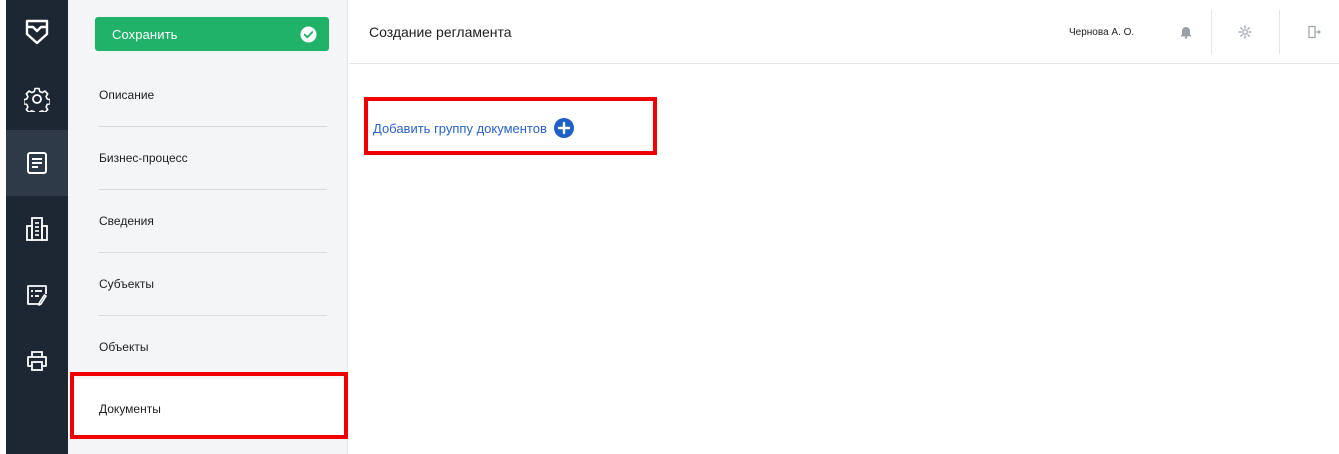 The image size is (1339, 454). Describe the element at coordinates (308, 34) in the screenshot. I see `check-circle-icon` at that location.